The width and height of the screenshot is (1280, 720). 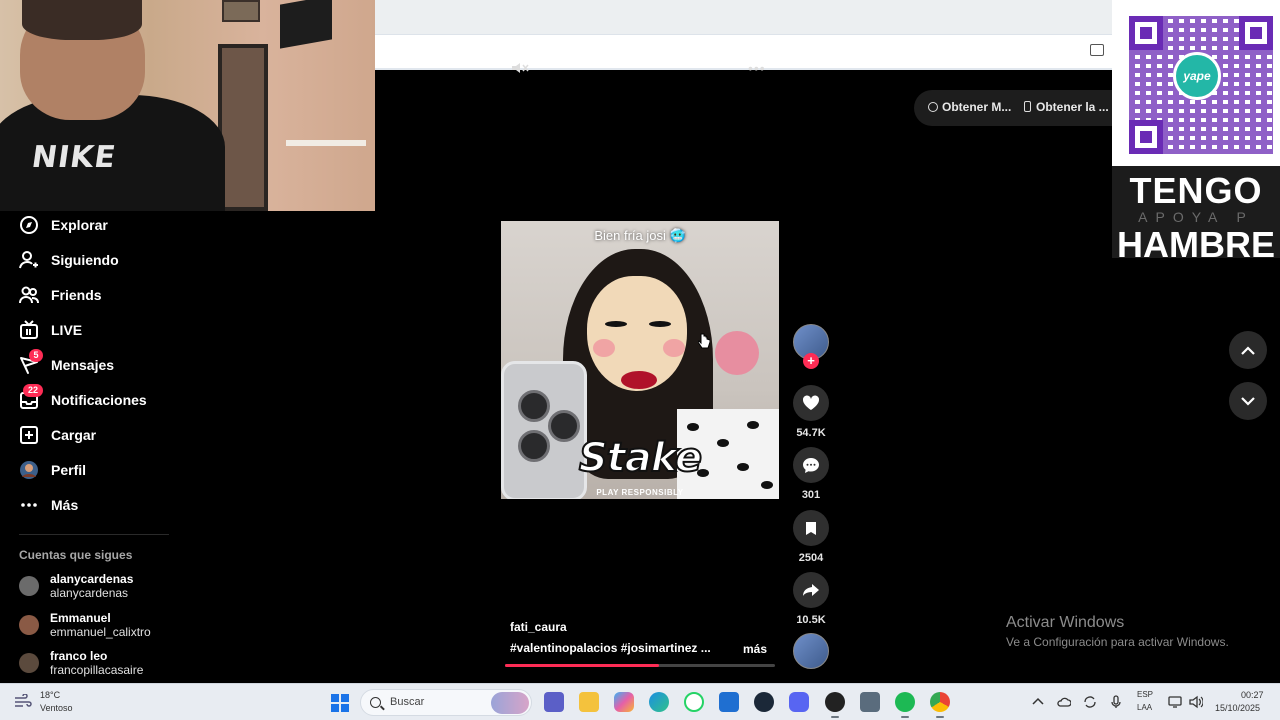 I want to click on video-player: Bien fría josi 🥶 Stake PLAY RESPONSIBLY, so click(x=640, y=360).